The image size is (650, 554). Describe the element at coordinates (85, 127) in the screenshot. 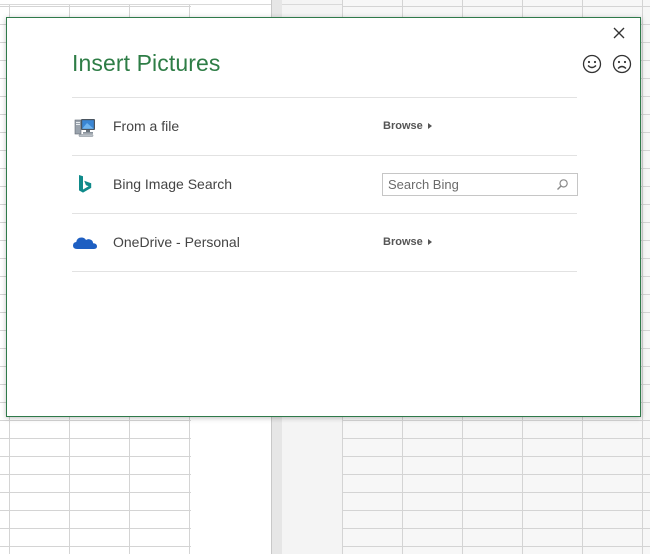

I see `computer-icon` at that location.